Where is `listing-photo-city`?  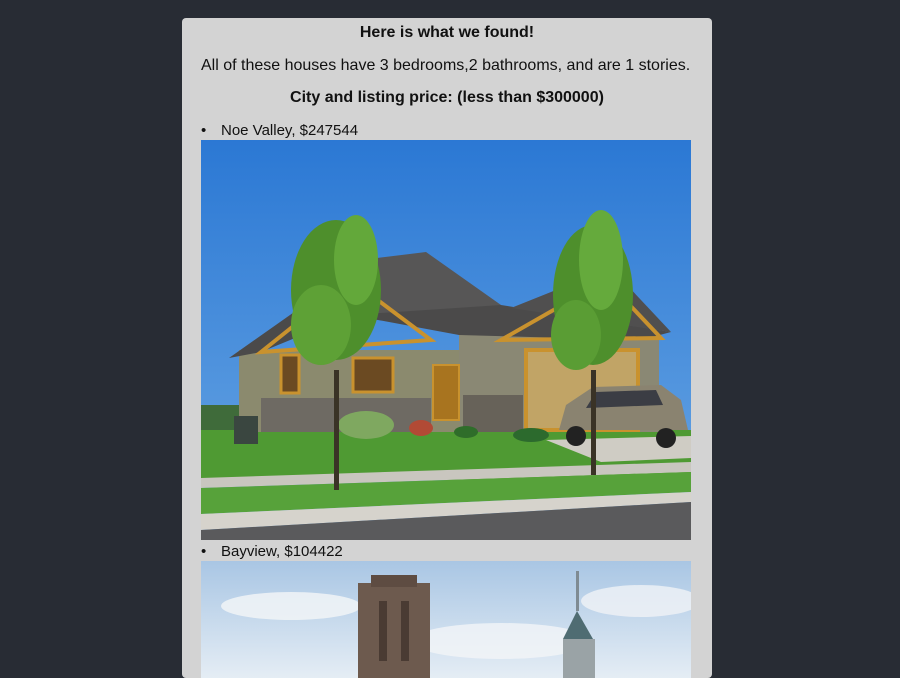
listing-photo-city is located at coordinates (446, 619).